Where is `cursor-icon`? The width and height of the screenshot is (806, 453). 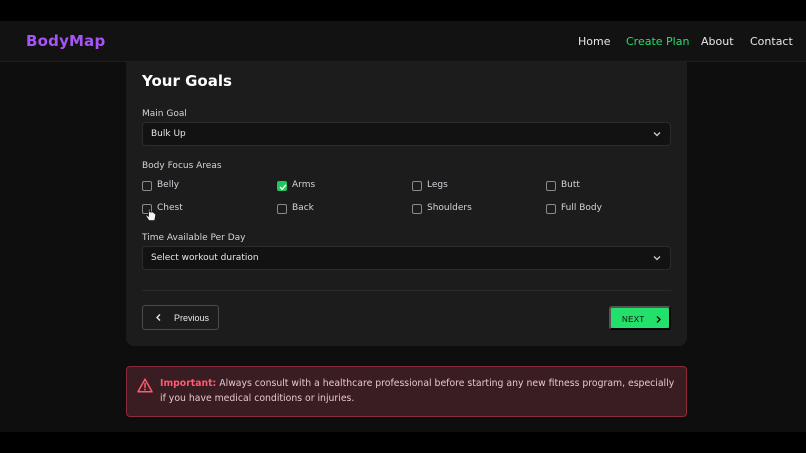
cursor-icon is located at coordinates (150, 214).